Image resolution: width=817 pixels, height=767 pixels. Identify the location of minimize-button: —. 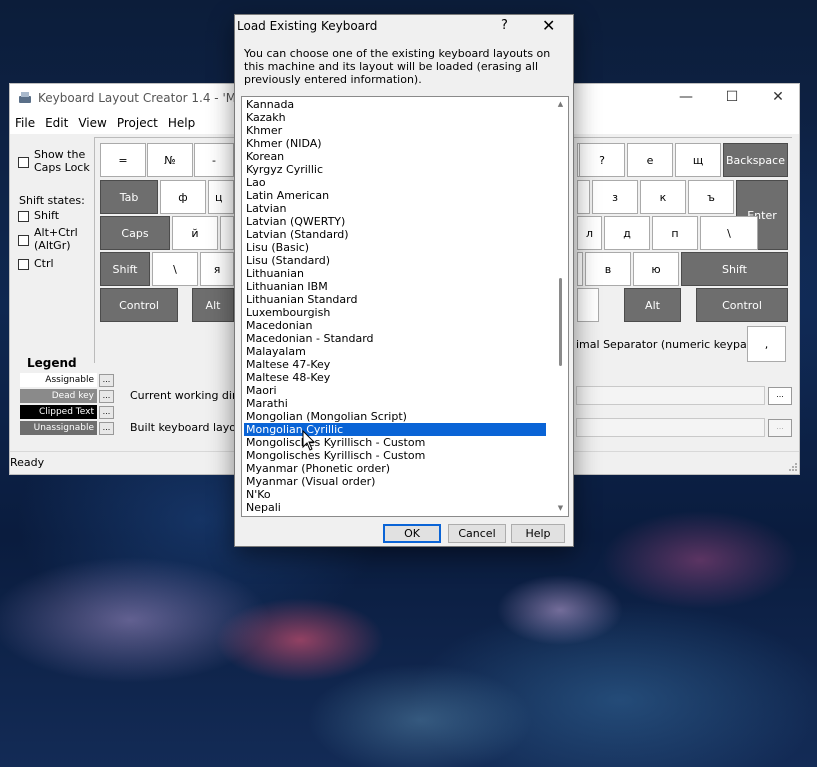
(686, 98).